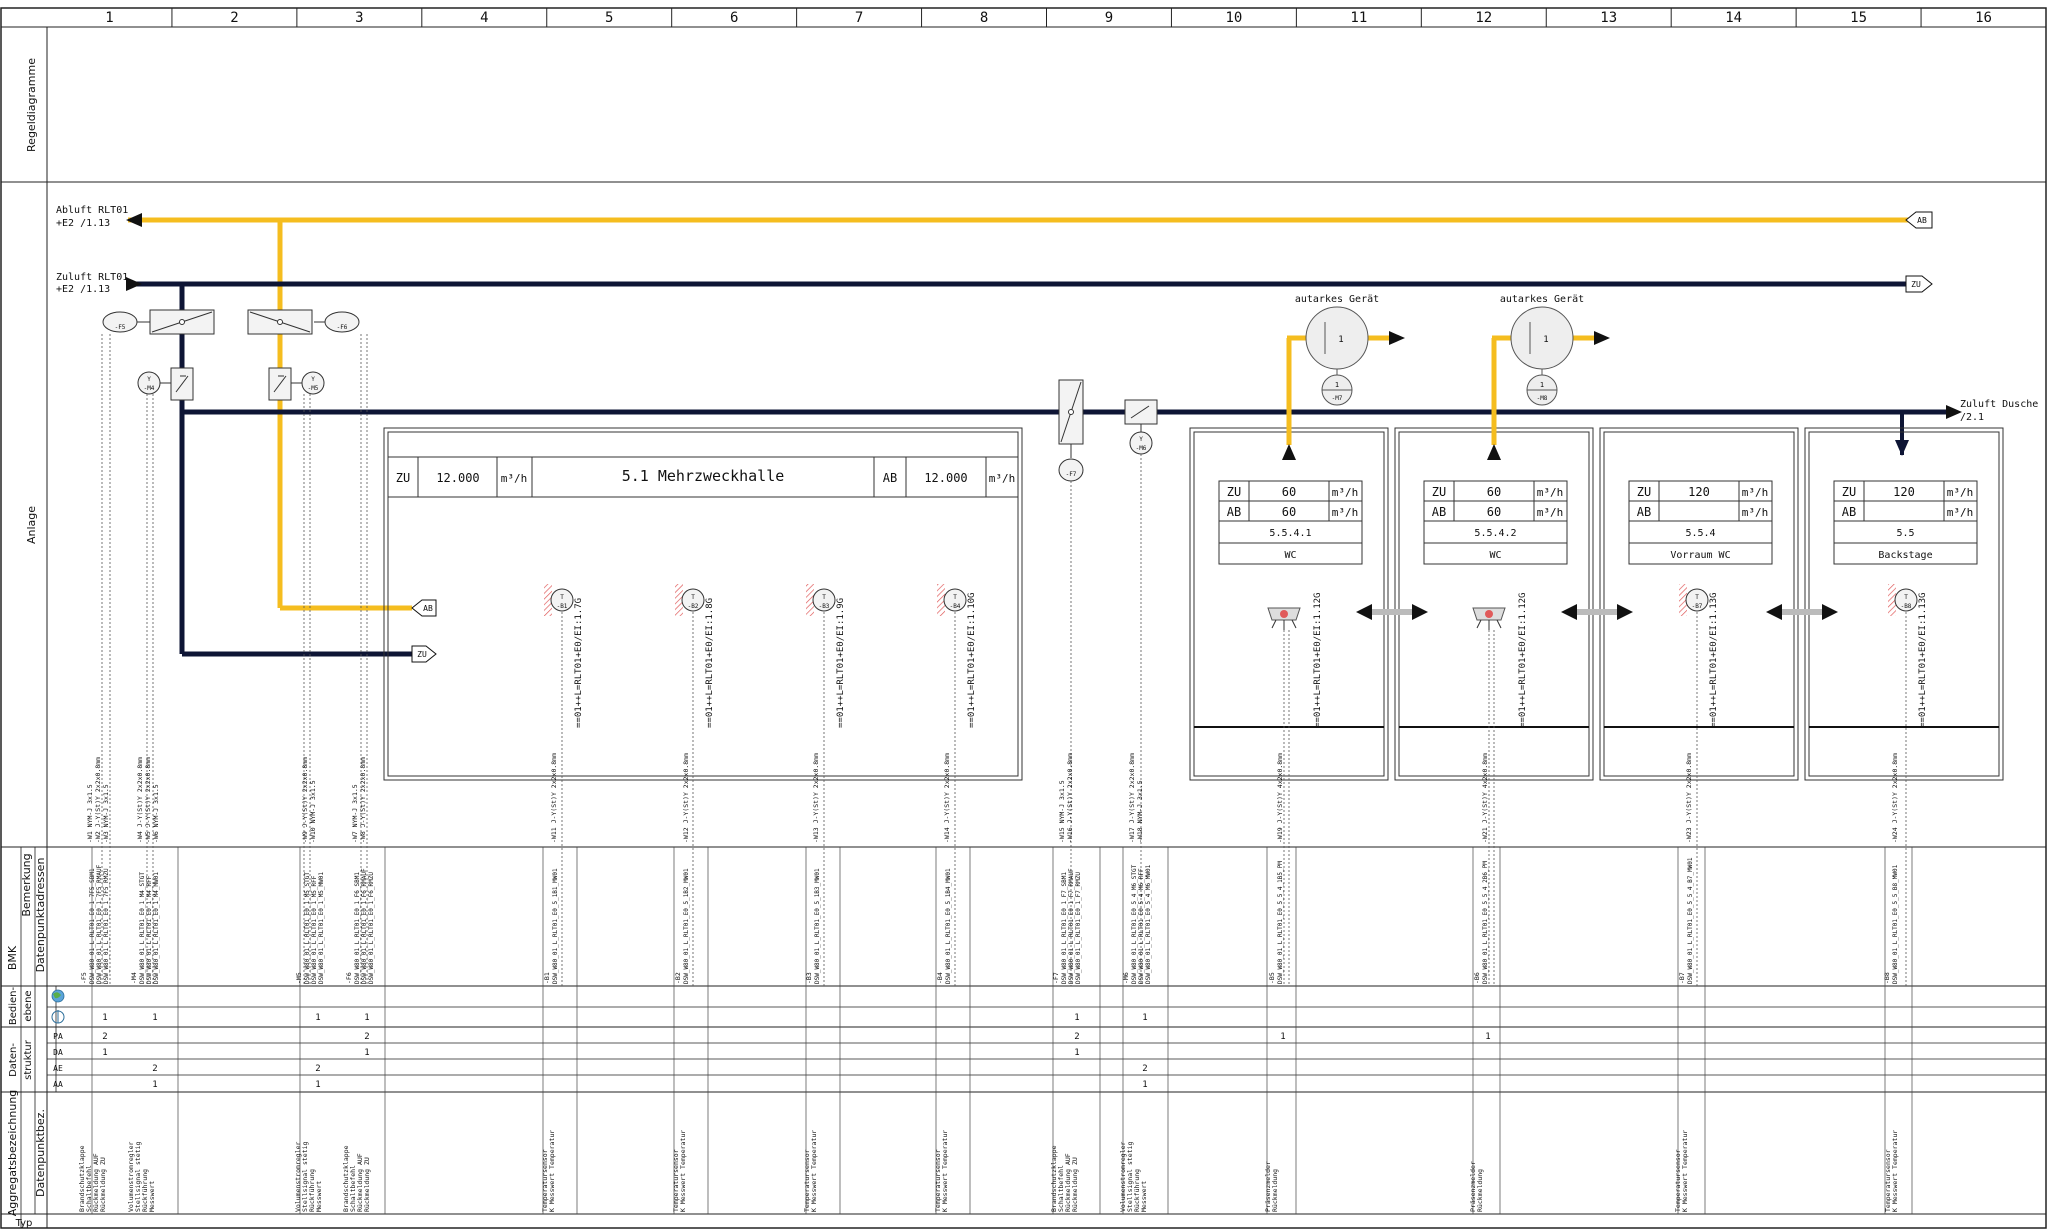 The height and width of the screenshot is (1230, 2048). Describe the element at coordinates (371, 928) in the screenshot. I see `datapoint-address: DSW_W80_01_L_RLT01_E0_1_F6_RMZU` at that location.